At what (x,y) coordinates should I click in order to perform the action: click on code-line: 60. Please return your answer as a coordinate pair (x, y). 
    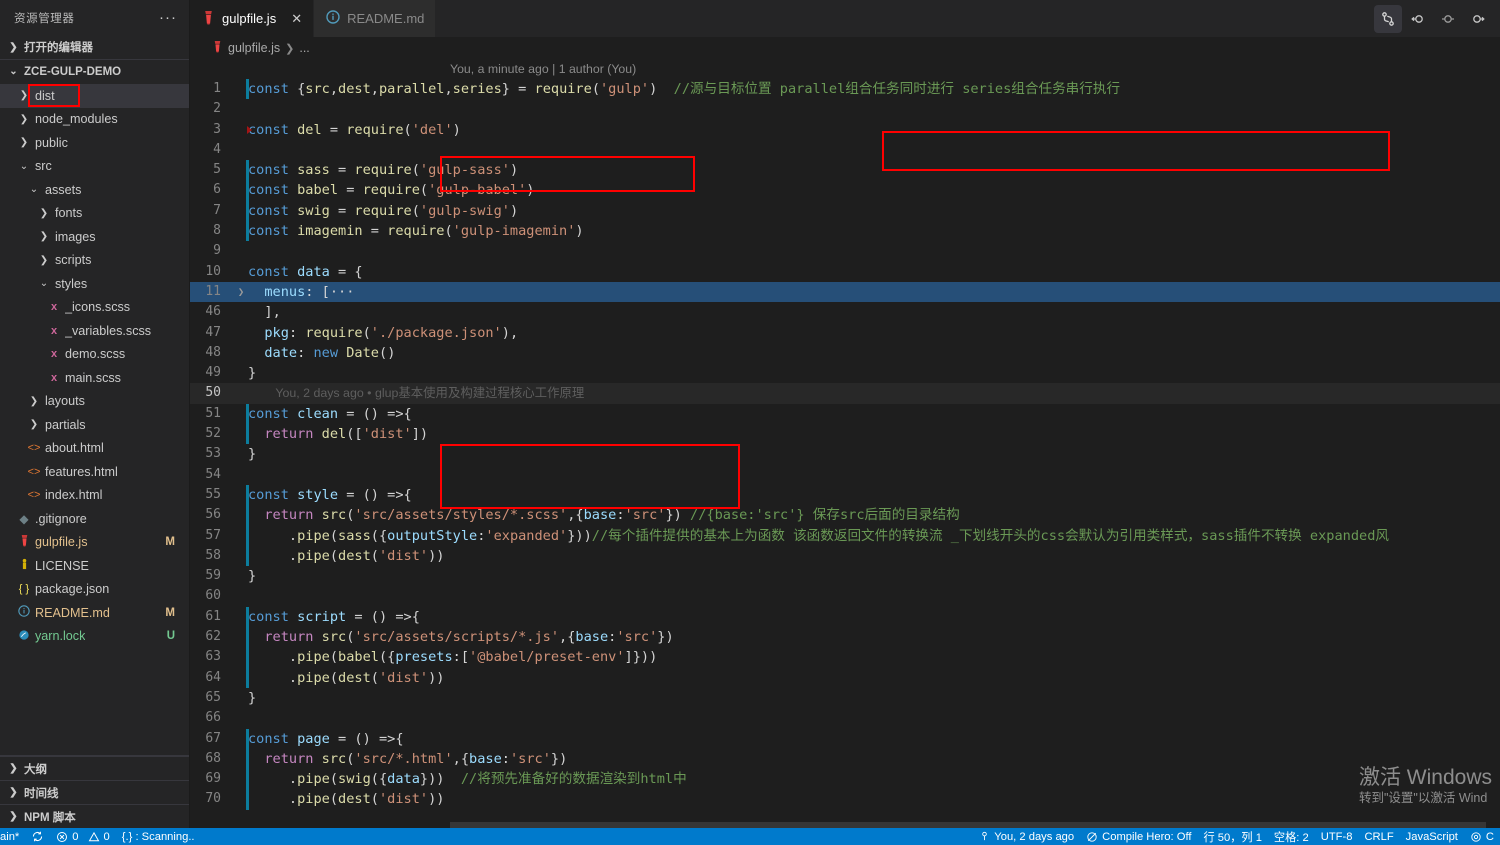
    Looking at the image, I should click on (845, 596).